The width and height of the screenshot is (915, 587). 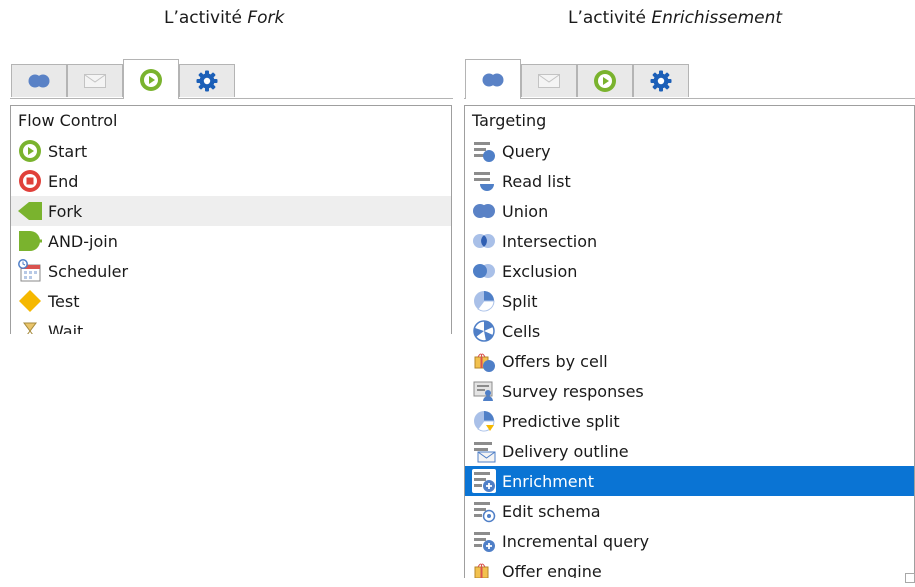 I want to click on cells-icon, so click(x=484, y=331).